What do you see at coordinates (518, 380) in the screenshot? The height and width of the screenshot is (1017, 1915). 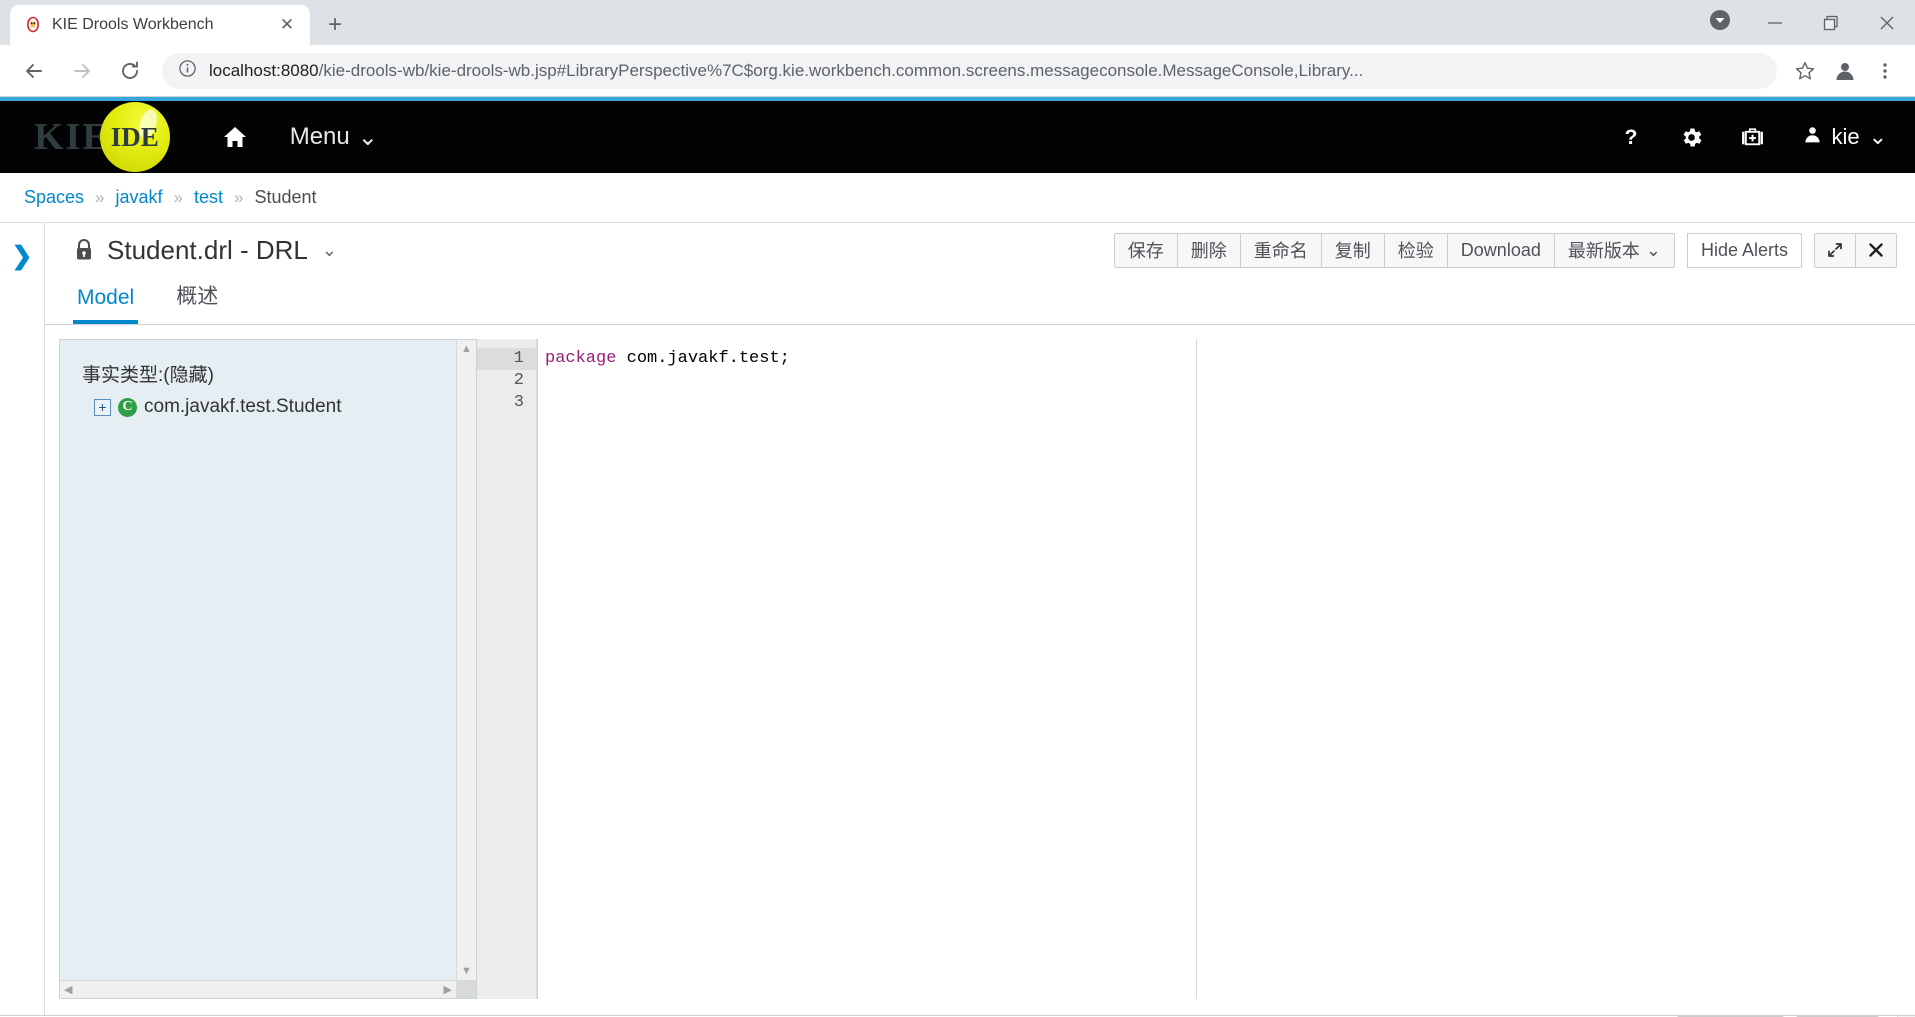 I see `line-number: 2` at bounding box center [518, 380].